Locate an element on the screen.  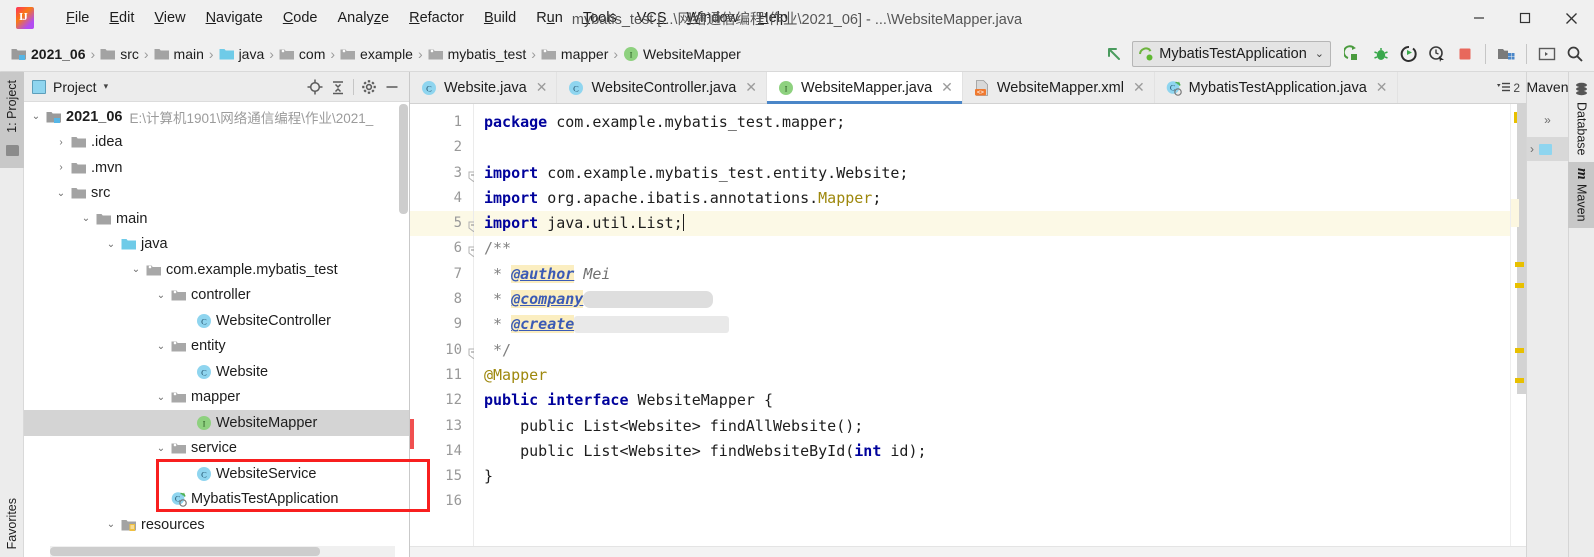
breadcrumb-item-2021-06: 2021_06 is located at coordinates (48, 54).